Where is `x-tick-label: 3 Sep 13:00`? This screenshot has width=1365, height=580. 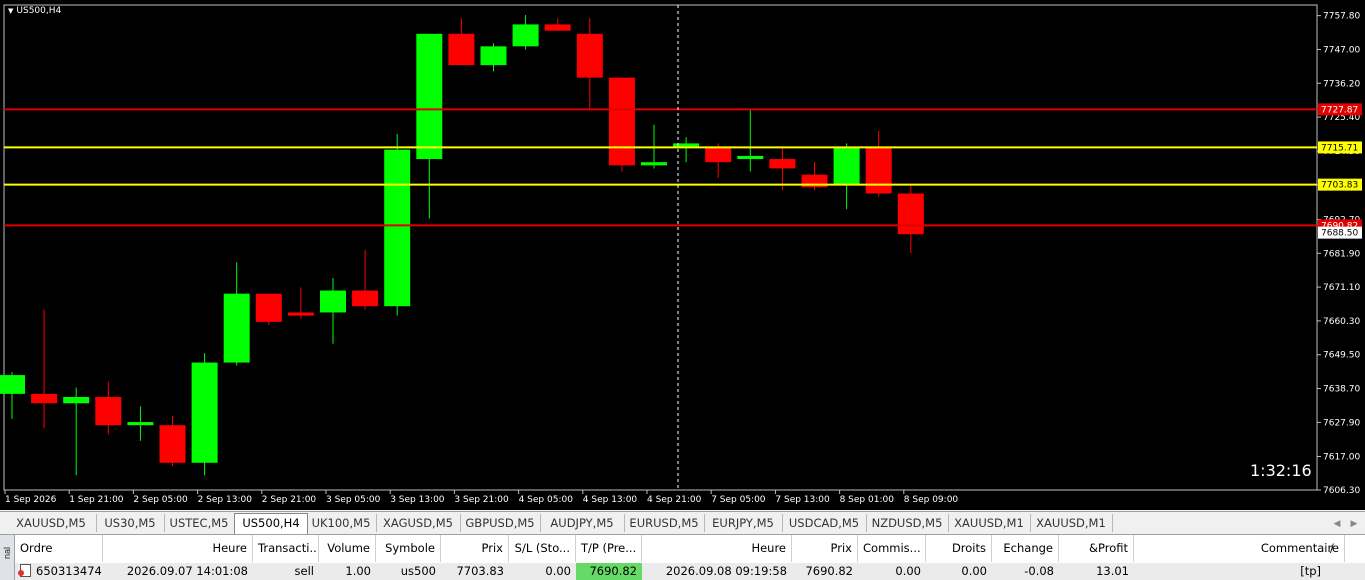
x-tick-label: 3 Sep 13:00 is located at coordinates (417, 500).